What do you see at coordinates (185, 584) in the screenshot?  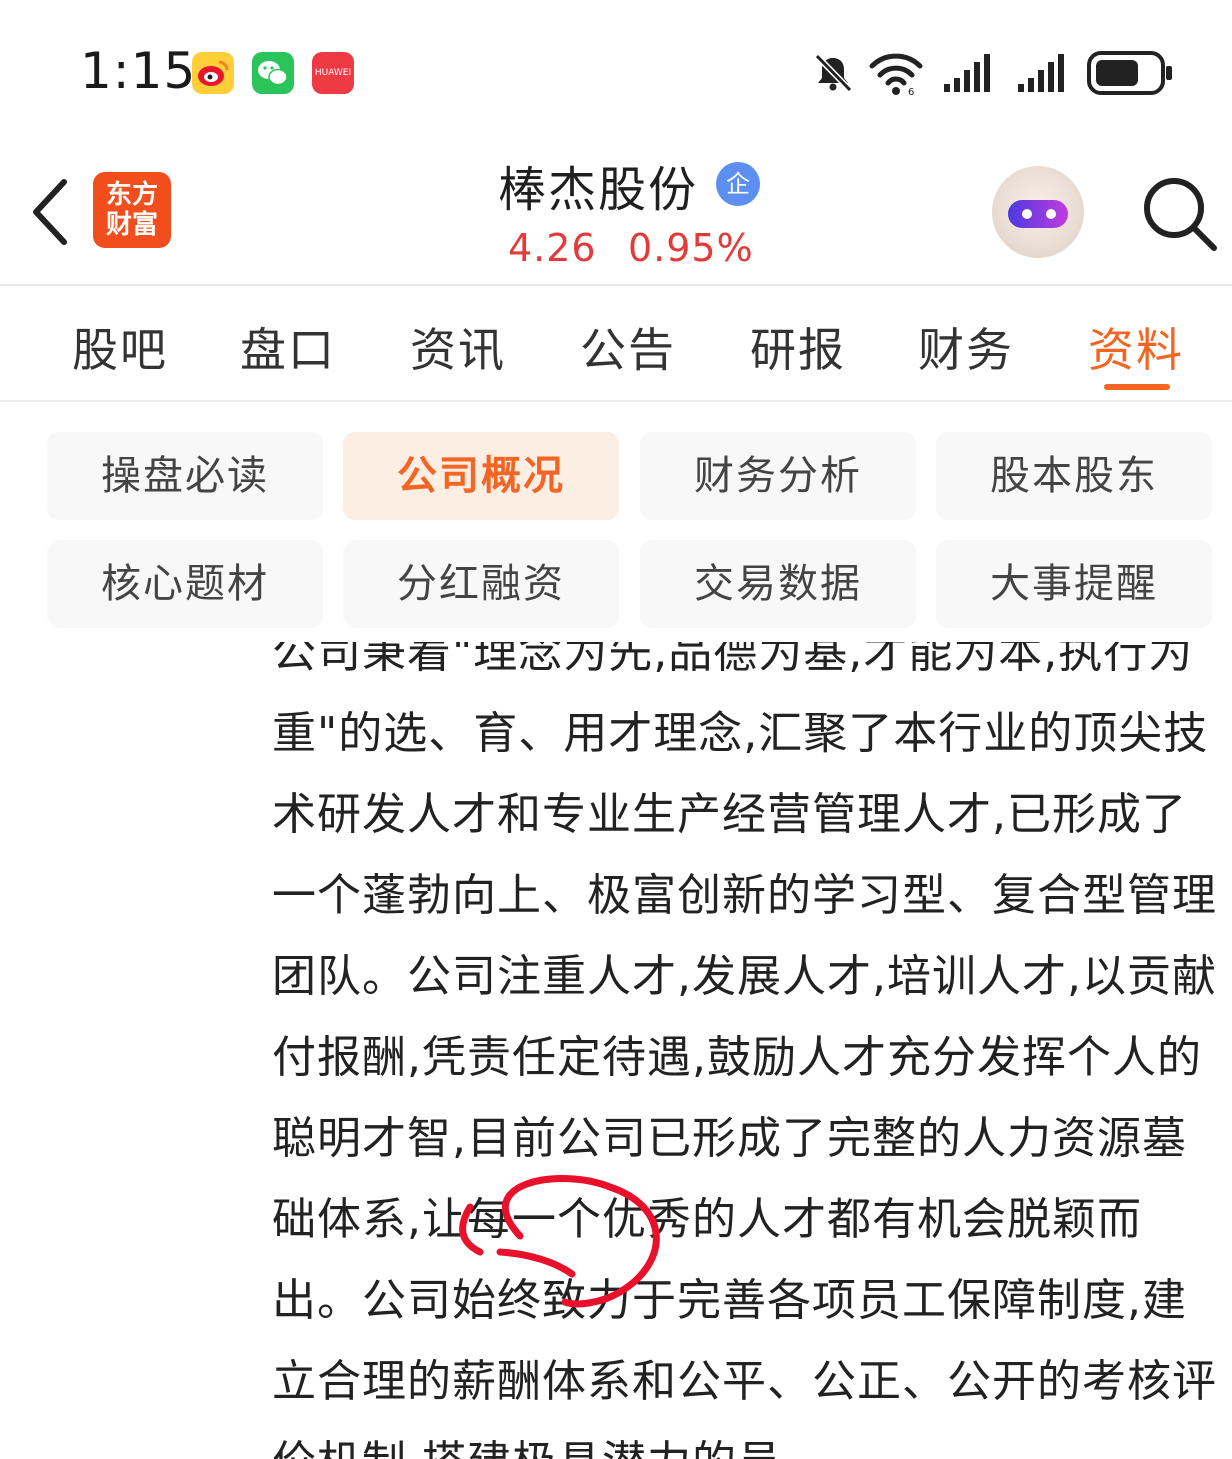 I see `sub-menu-core-themes: 核心题材` at bounding box center [185, 584].